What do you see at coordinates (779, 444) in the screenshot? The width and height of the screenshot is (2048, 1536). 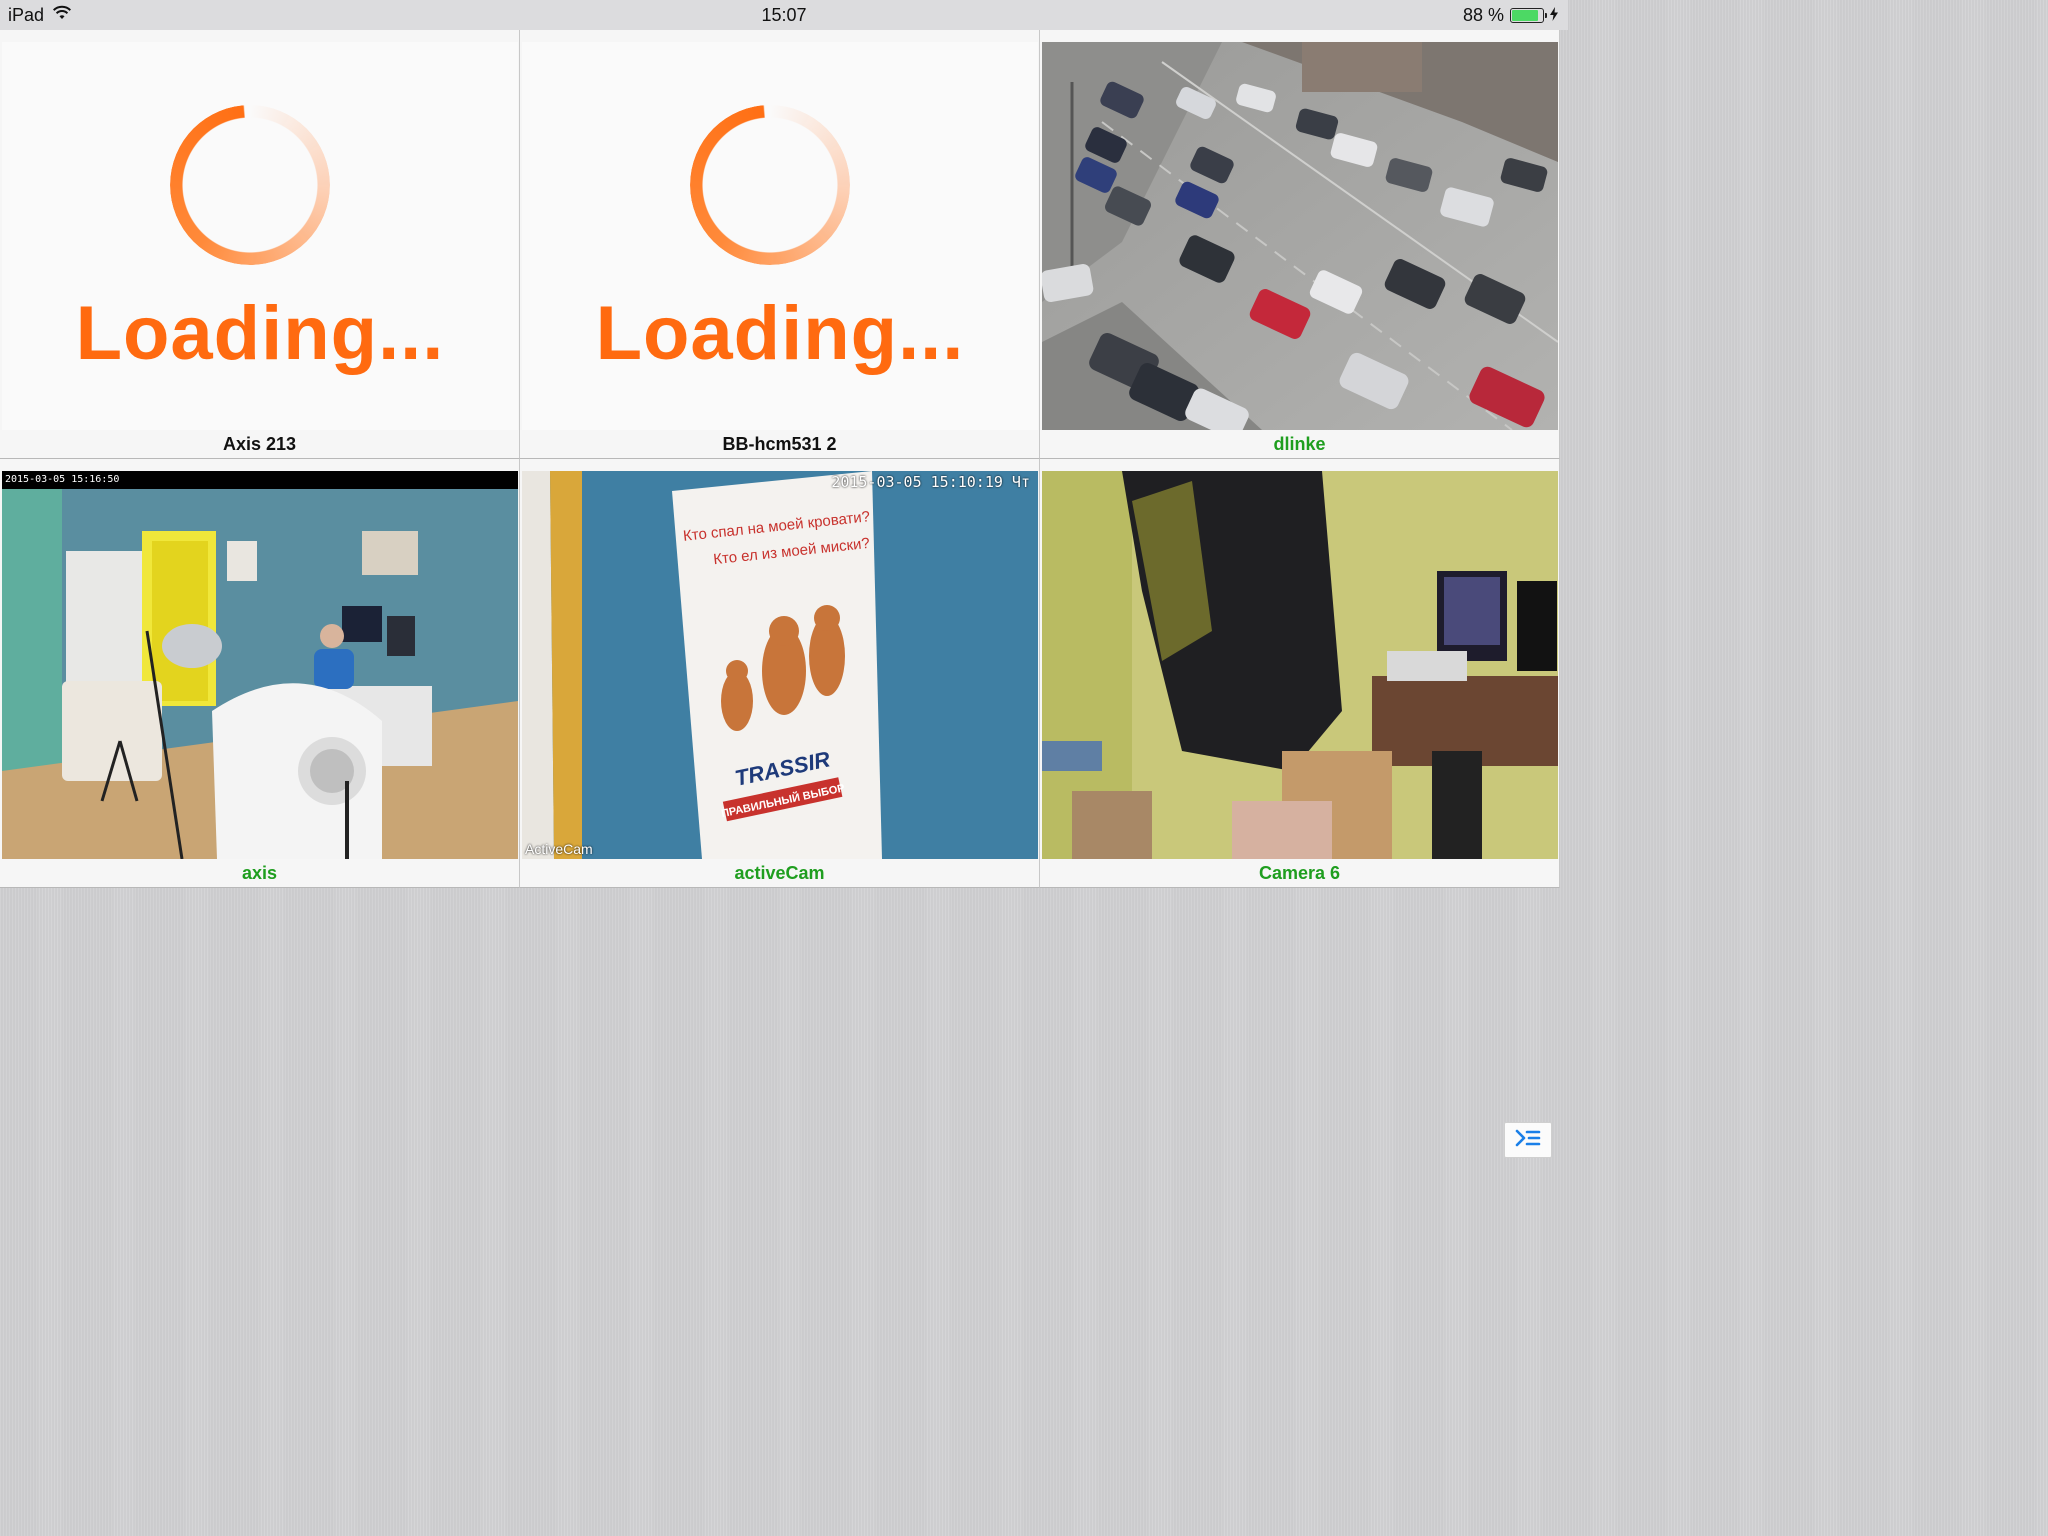 I see `camera-label: BB-hcm531 2` at bounding box center [779, 444].